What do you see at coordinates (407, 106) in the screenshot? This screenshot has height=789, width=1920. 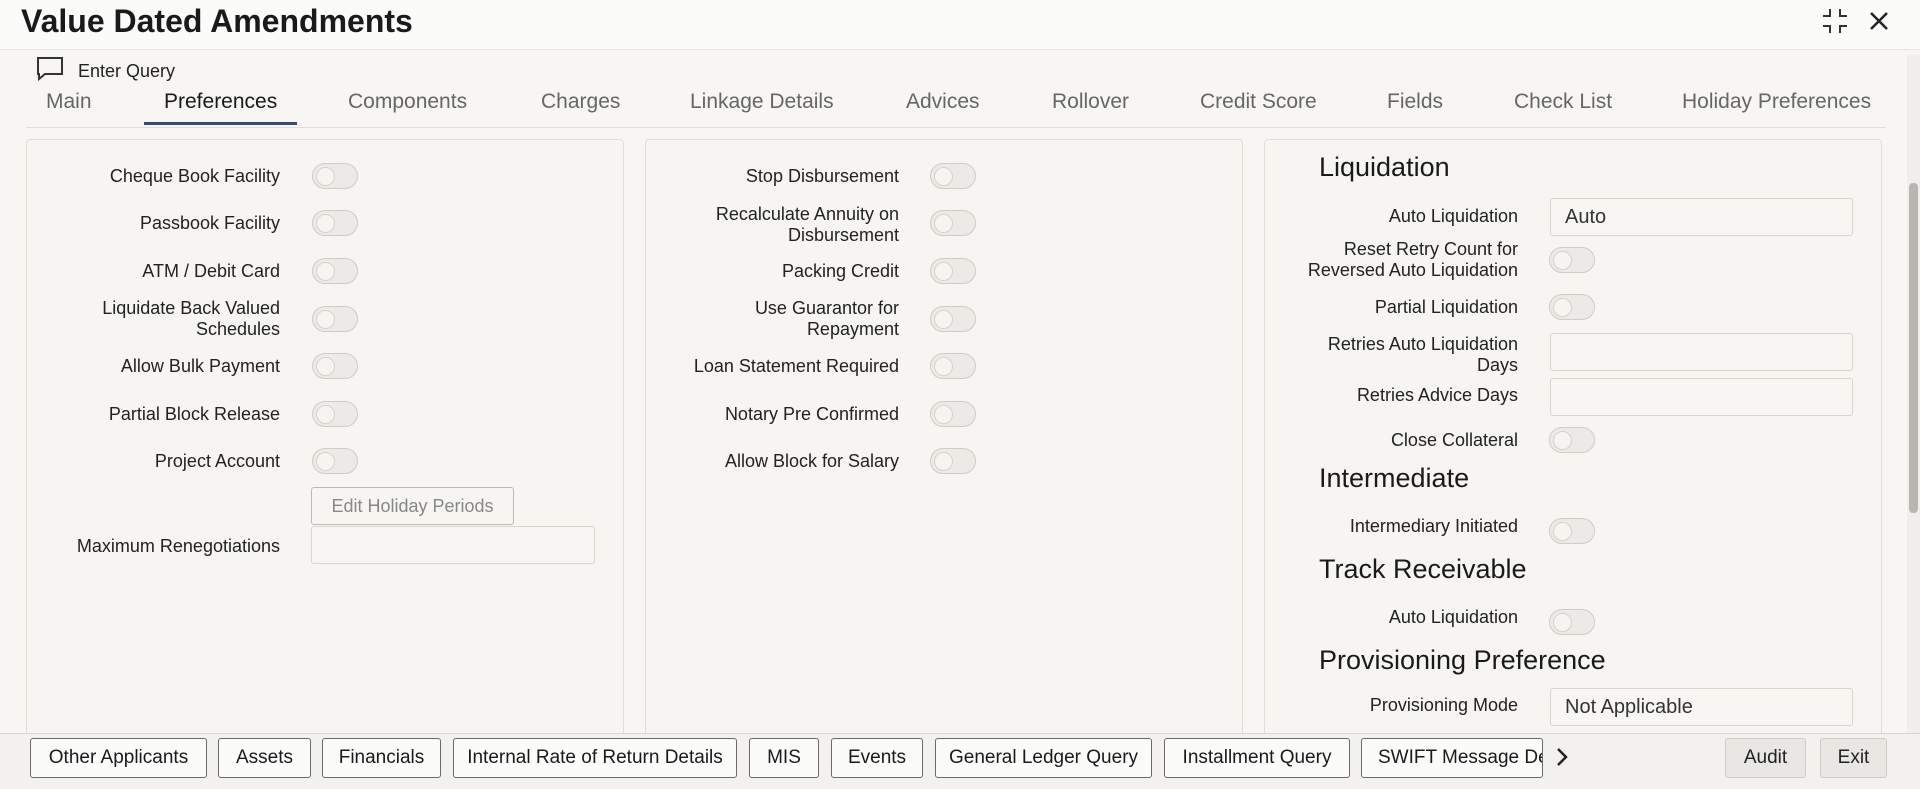 I see `tab-components: Components` at bounding box center [407, 106].